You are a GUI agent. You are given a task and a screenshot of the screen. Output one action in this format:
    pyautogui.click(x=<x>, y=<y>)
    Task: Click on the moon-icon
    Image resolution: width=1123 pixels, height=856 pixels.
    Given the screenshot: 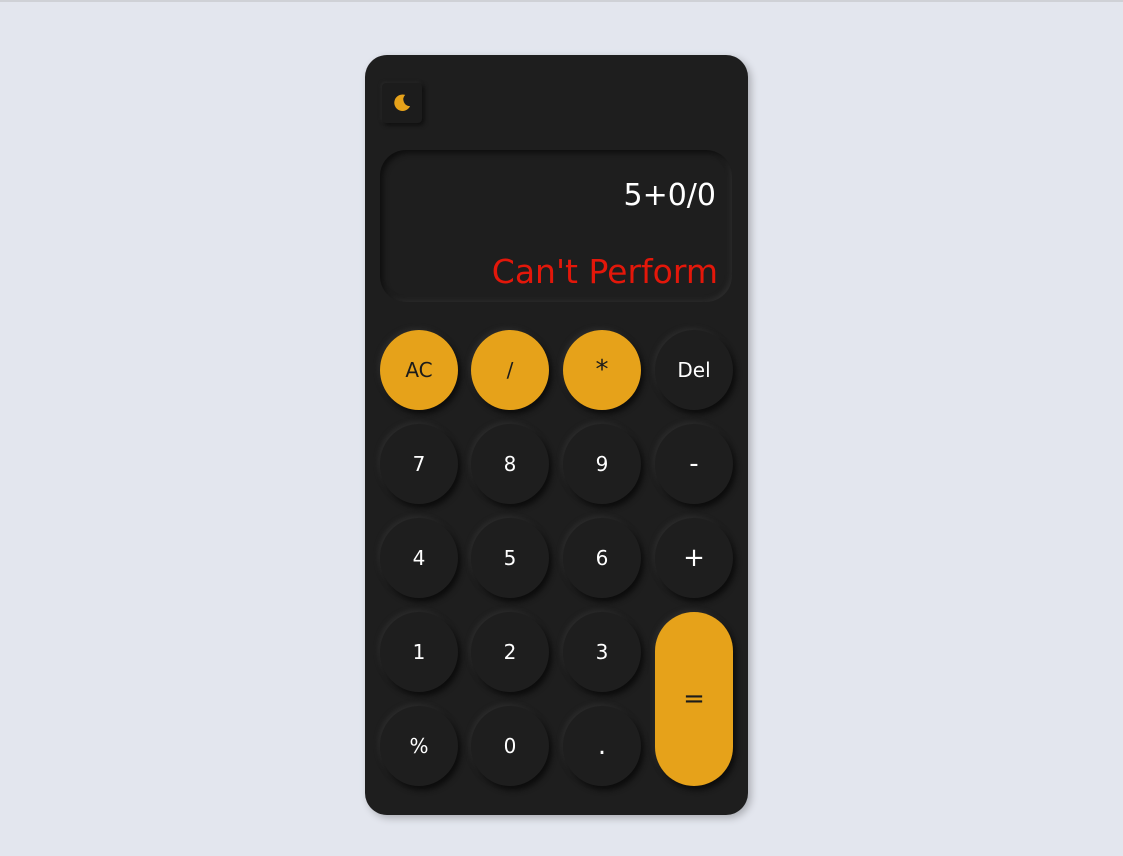 What is the action you would take?
    pyautogui.click(x=402, y=102)
    